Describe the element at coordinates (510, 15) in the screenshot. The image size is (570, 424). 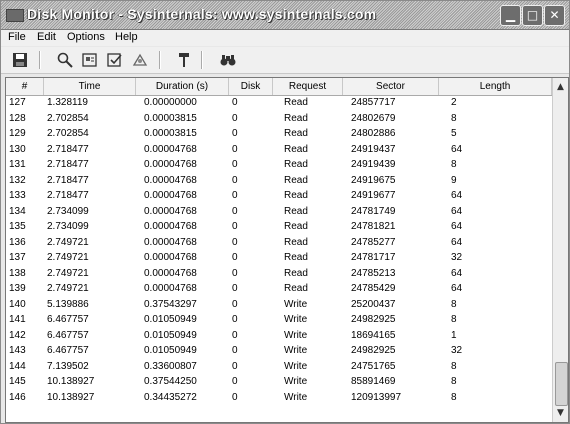
I see `minimize-button: ▁` at that location.